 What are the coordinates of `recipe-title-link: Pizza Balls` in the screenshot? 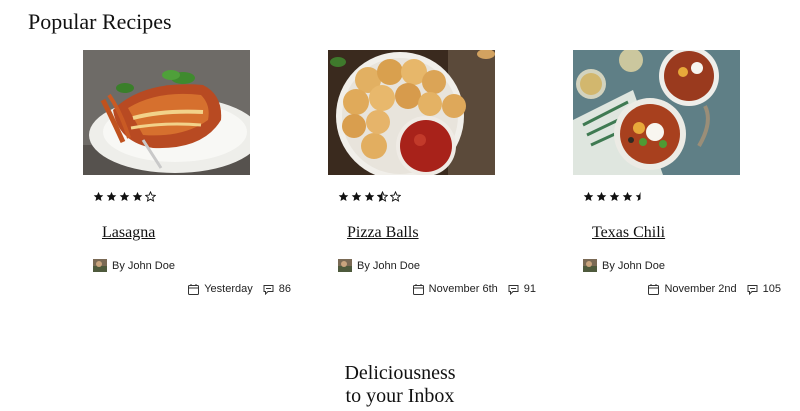 It's located at (383, 233).